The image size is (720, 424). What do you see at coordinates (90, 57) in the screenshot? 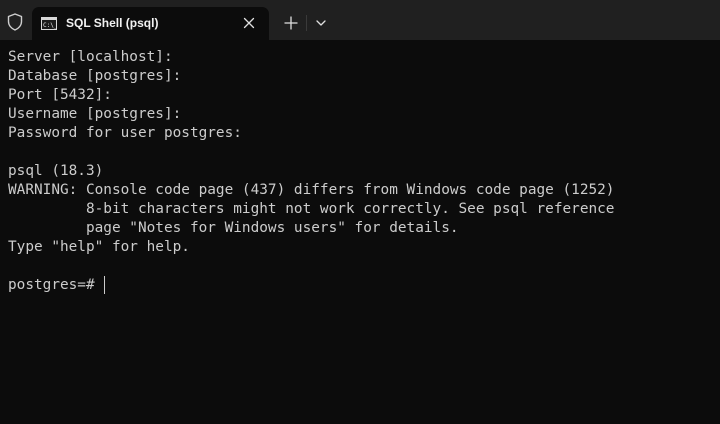
I see `terminal-line: Server [localhost]:` at bounding box center [90, 57].